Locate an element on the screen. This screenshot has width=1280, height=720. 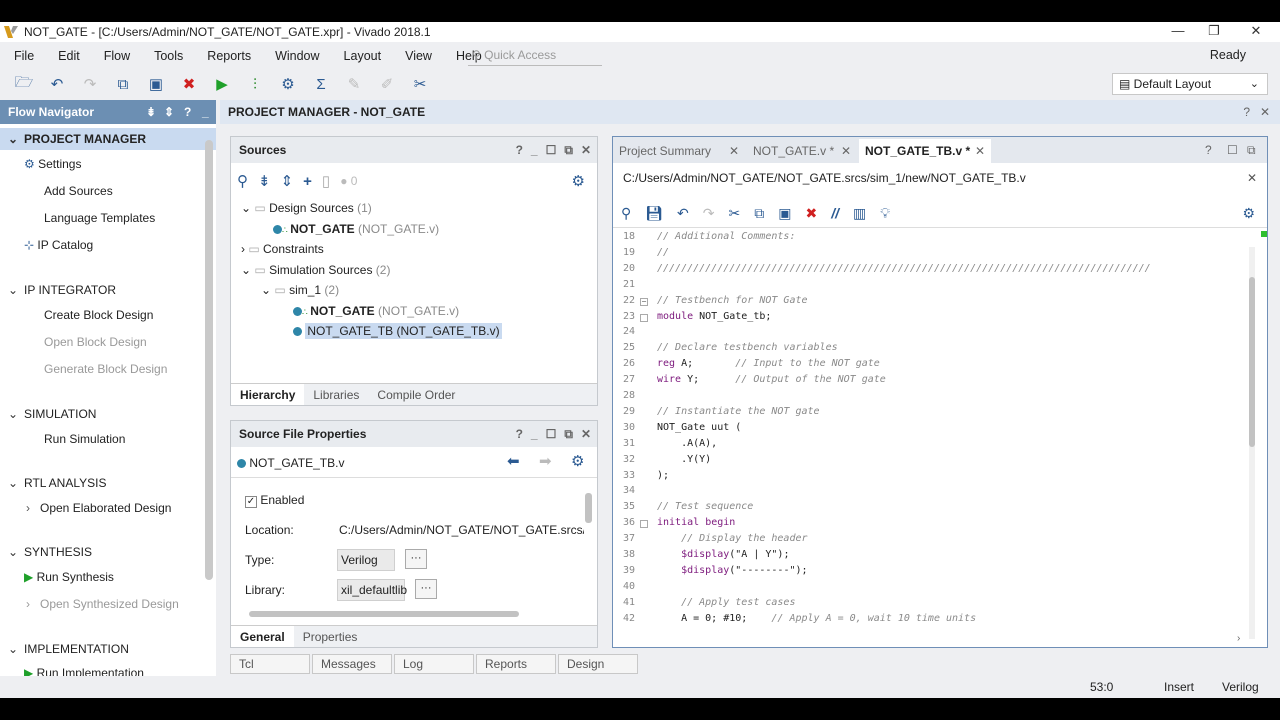
nav-generate-block-design: Generate Block Design is located at coordinates (105, 369).